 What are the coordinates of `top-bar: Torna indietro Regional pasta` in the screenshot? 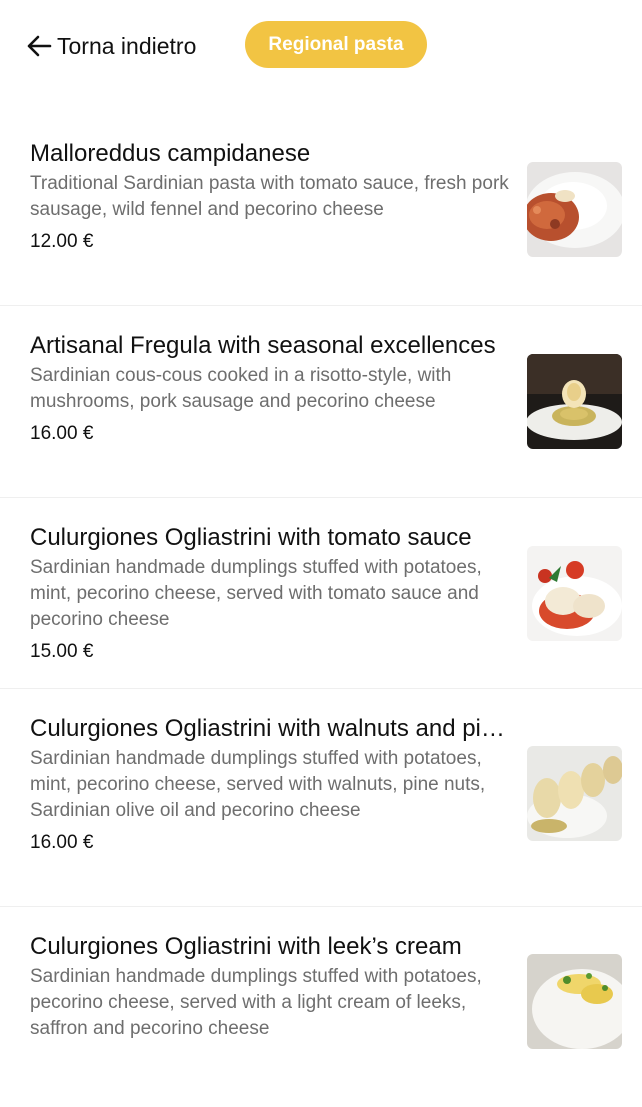 It's located at (321, 50).